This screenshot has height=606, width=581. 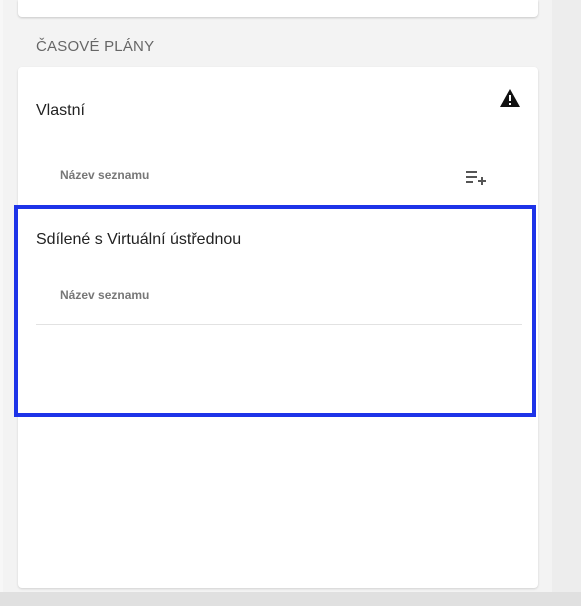 I want to click on shared-schedules-title: Sdílené s Virtuální ústřednou, so click(x=139, y=239).